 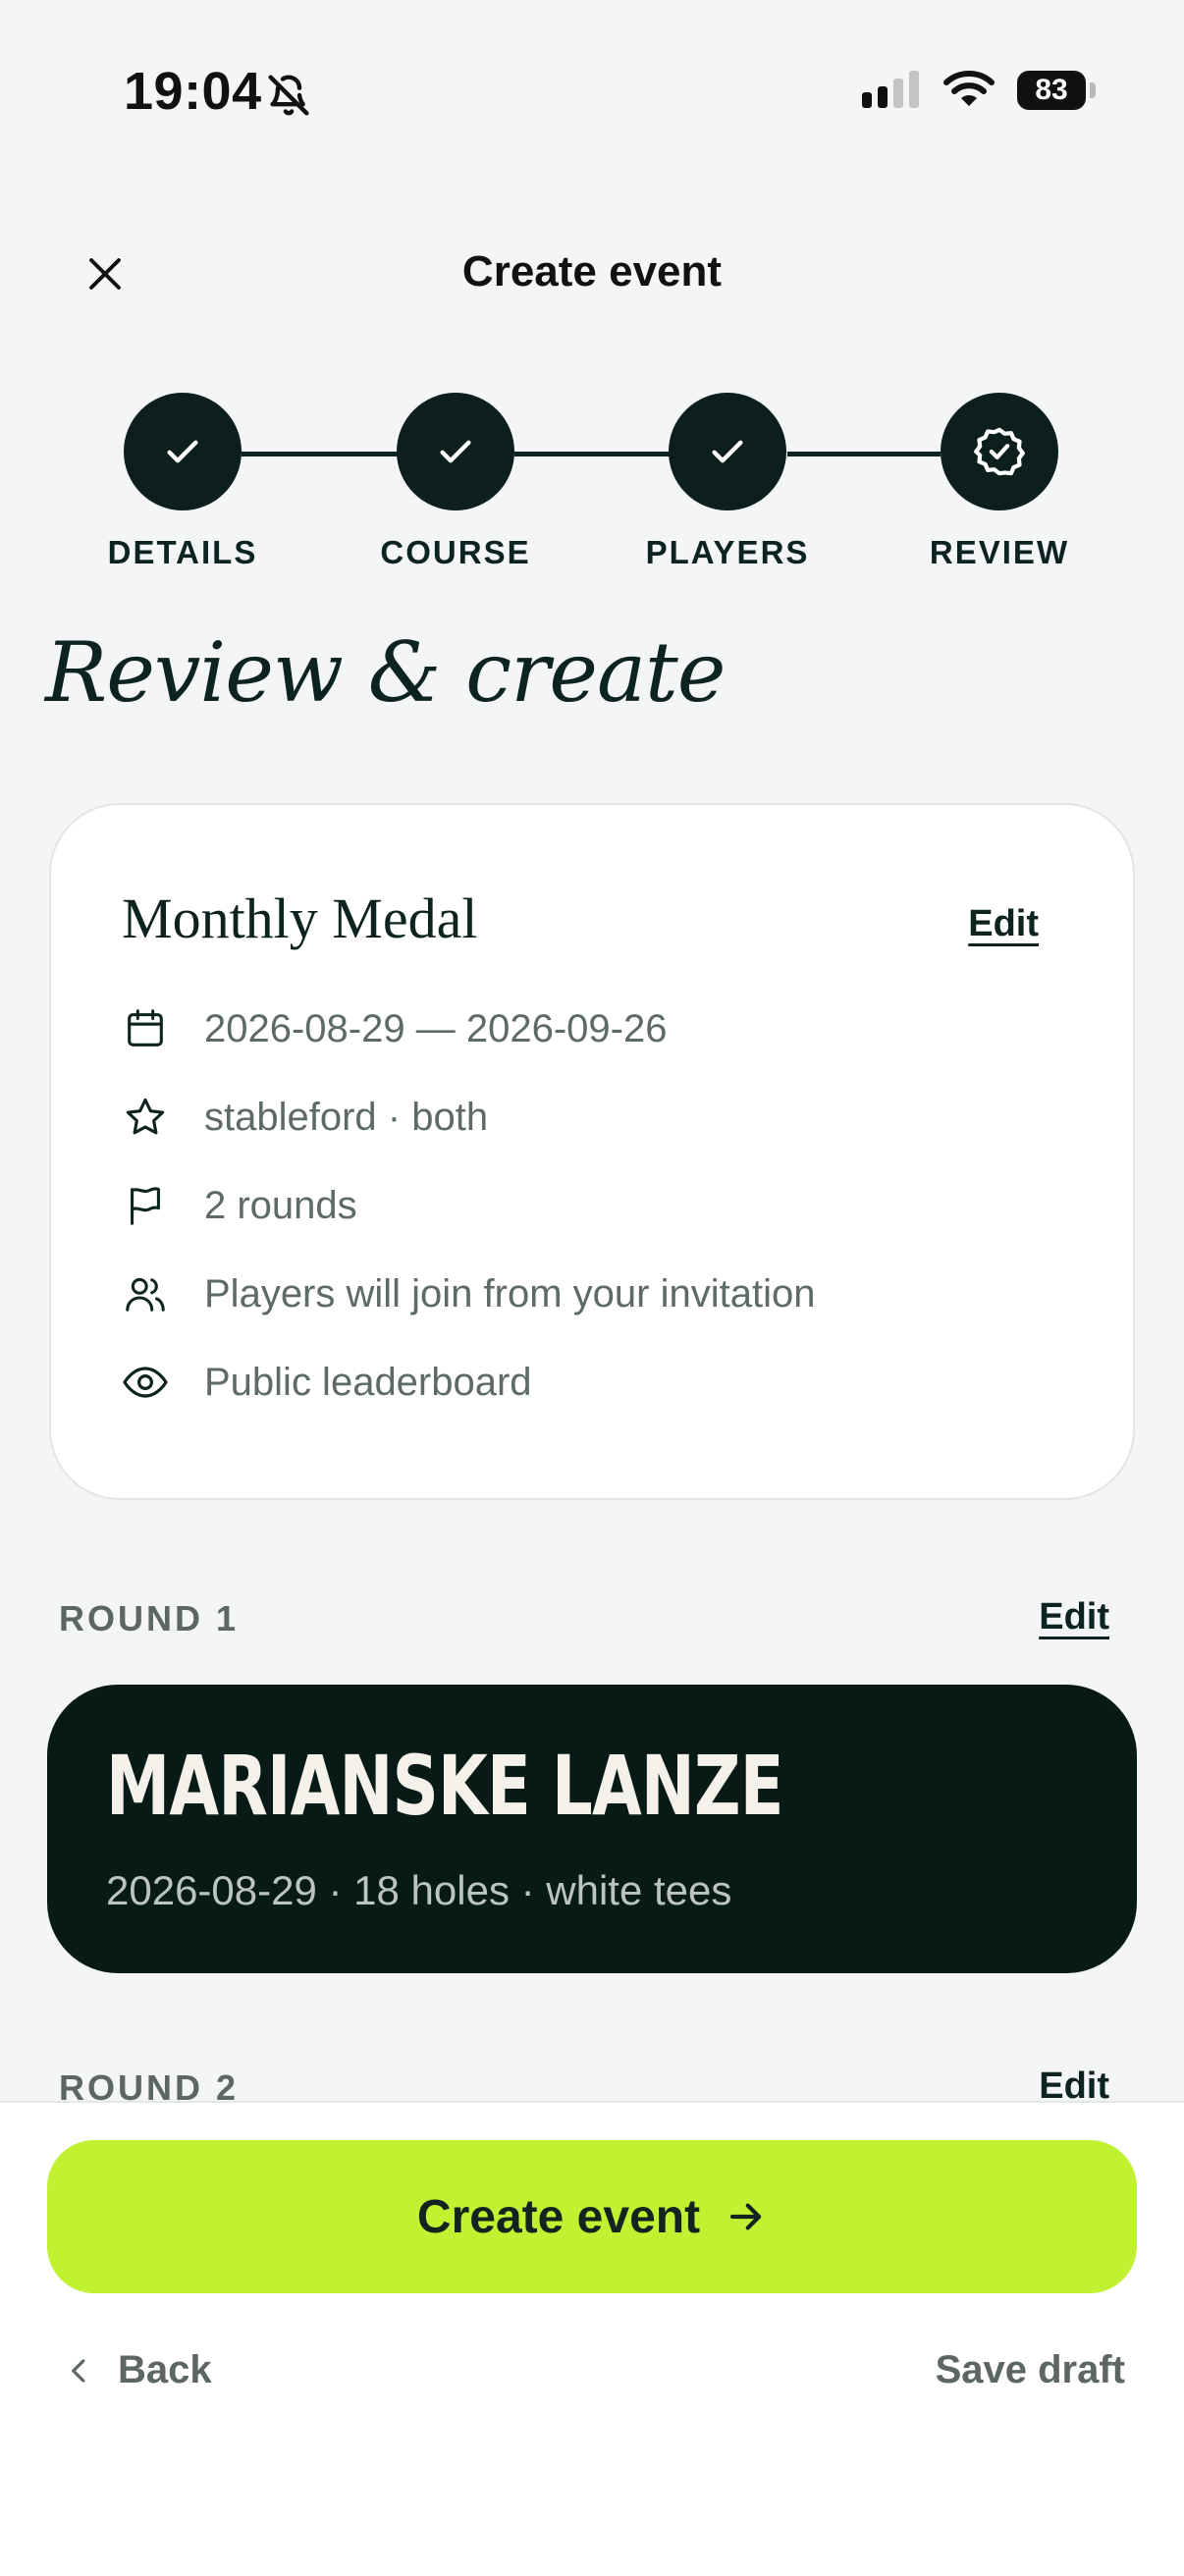 What do you see at coordinates (146, 1382) in the screenshot?
I see `eye-icon` at bounding box center [146, 1382].